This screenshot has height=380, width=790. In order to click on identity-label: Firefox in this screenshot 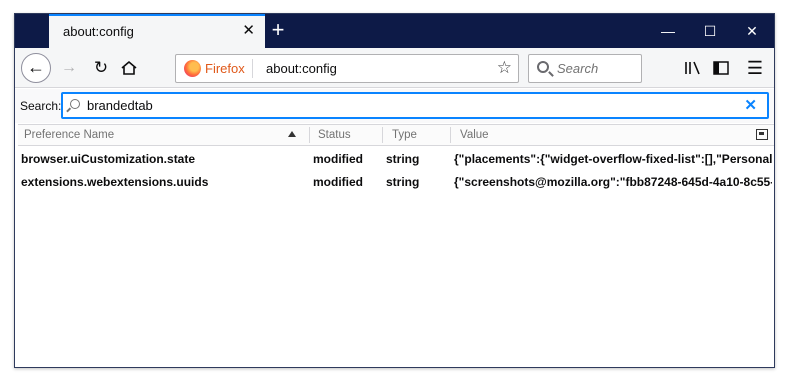, I will do `click(225, 68)`.